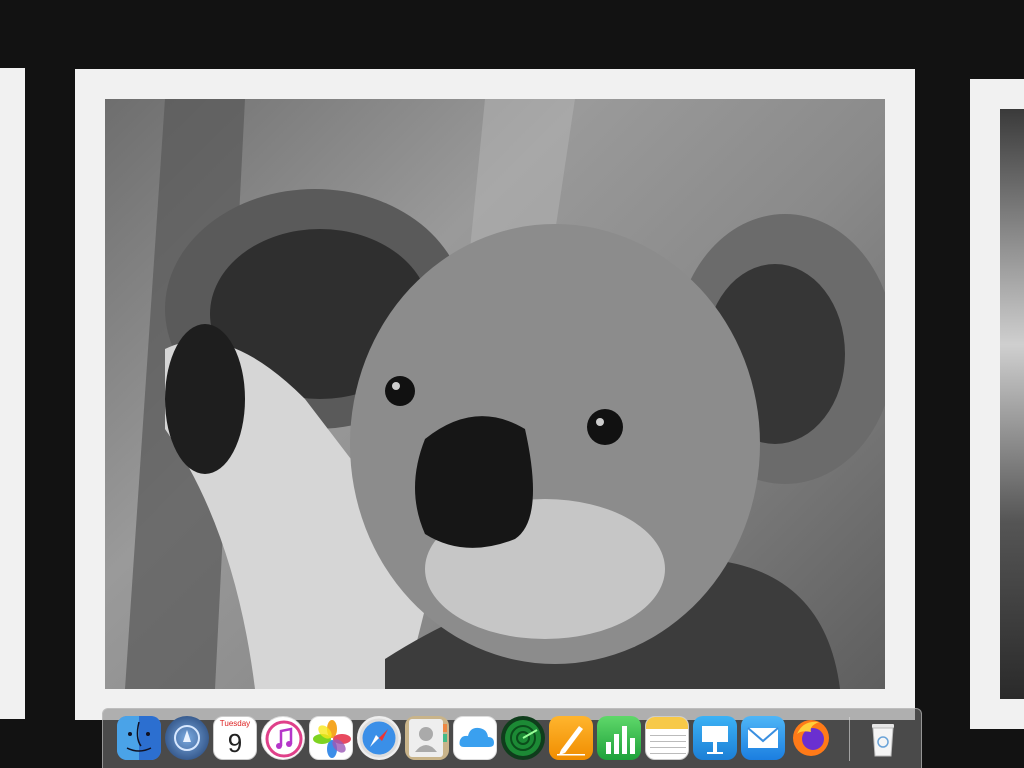  Describe the element at coordinates (715, 738) in the screenshot. I see `keynote-icon` at that location.